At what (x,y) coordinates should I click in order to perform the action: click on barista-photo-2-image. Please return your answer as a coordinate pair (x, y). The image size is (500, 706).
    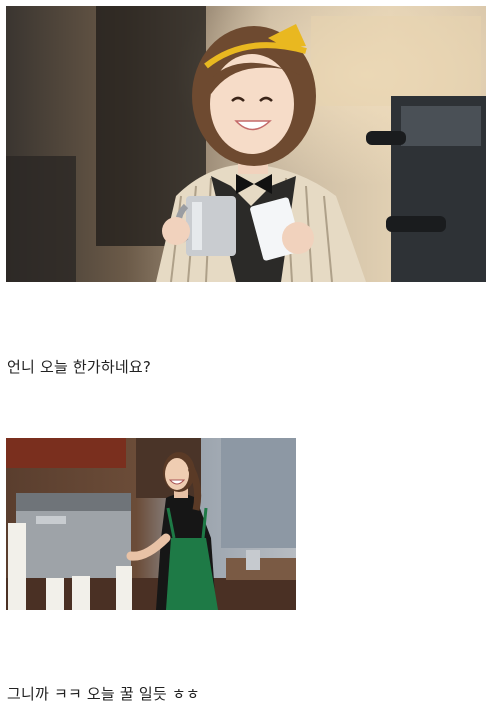
    Looking at the image, I should click on (151, 524).